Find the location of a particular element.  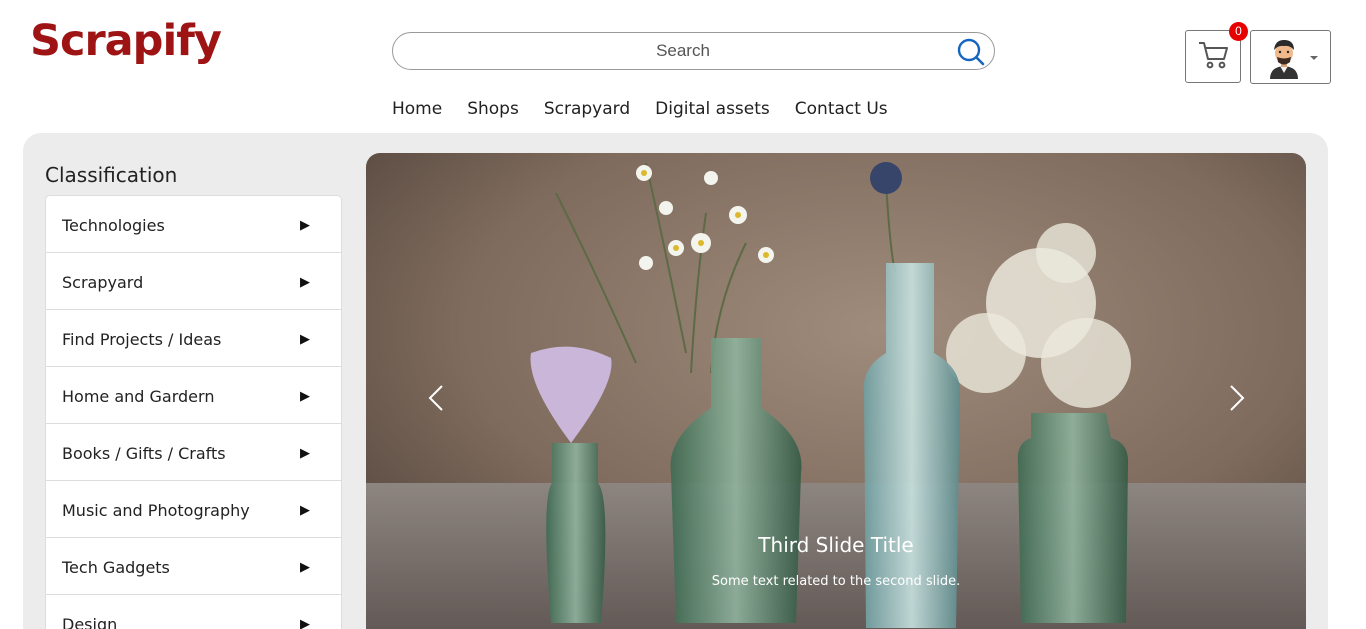

category-label: Tech Gadgets is located at coordinates (116, 567).